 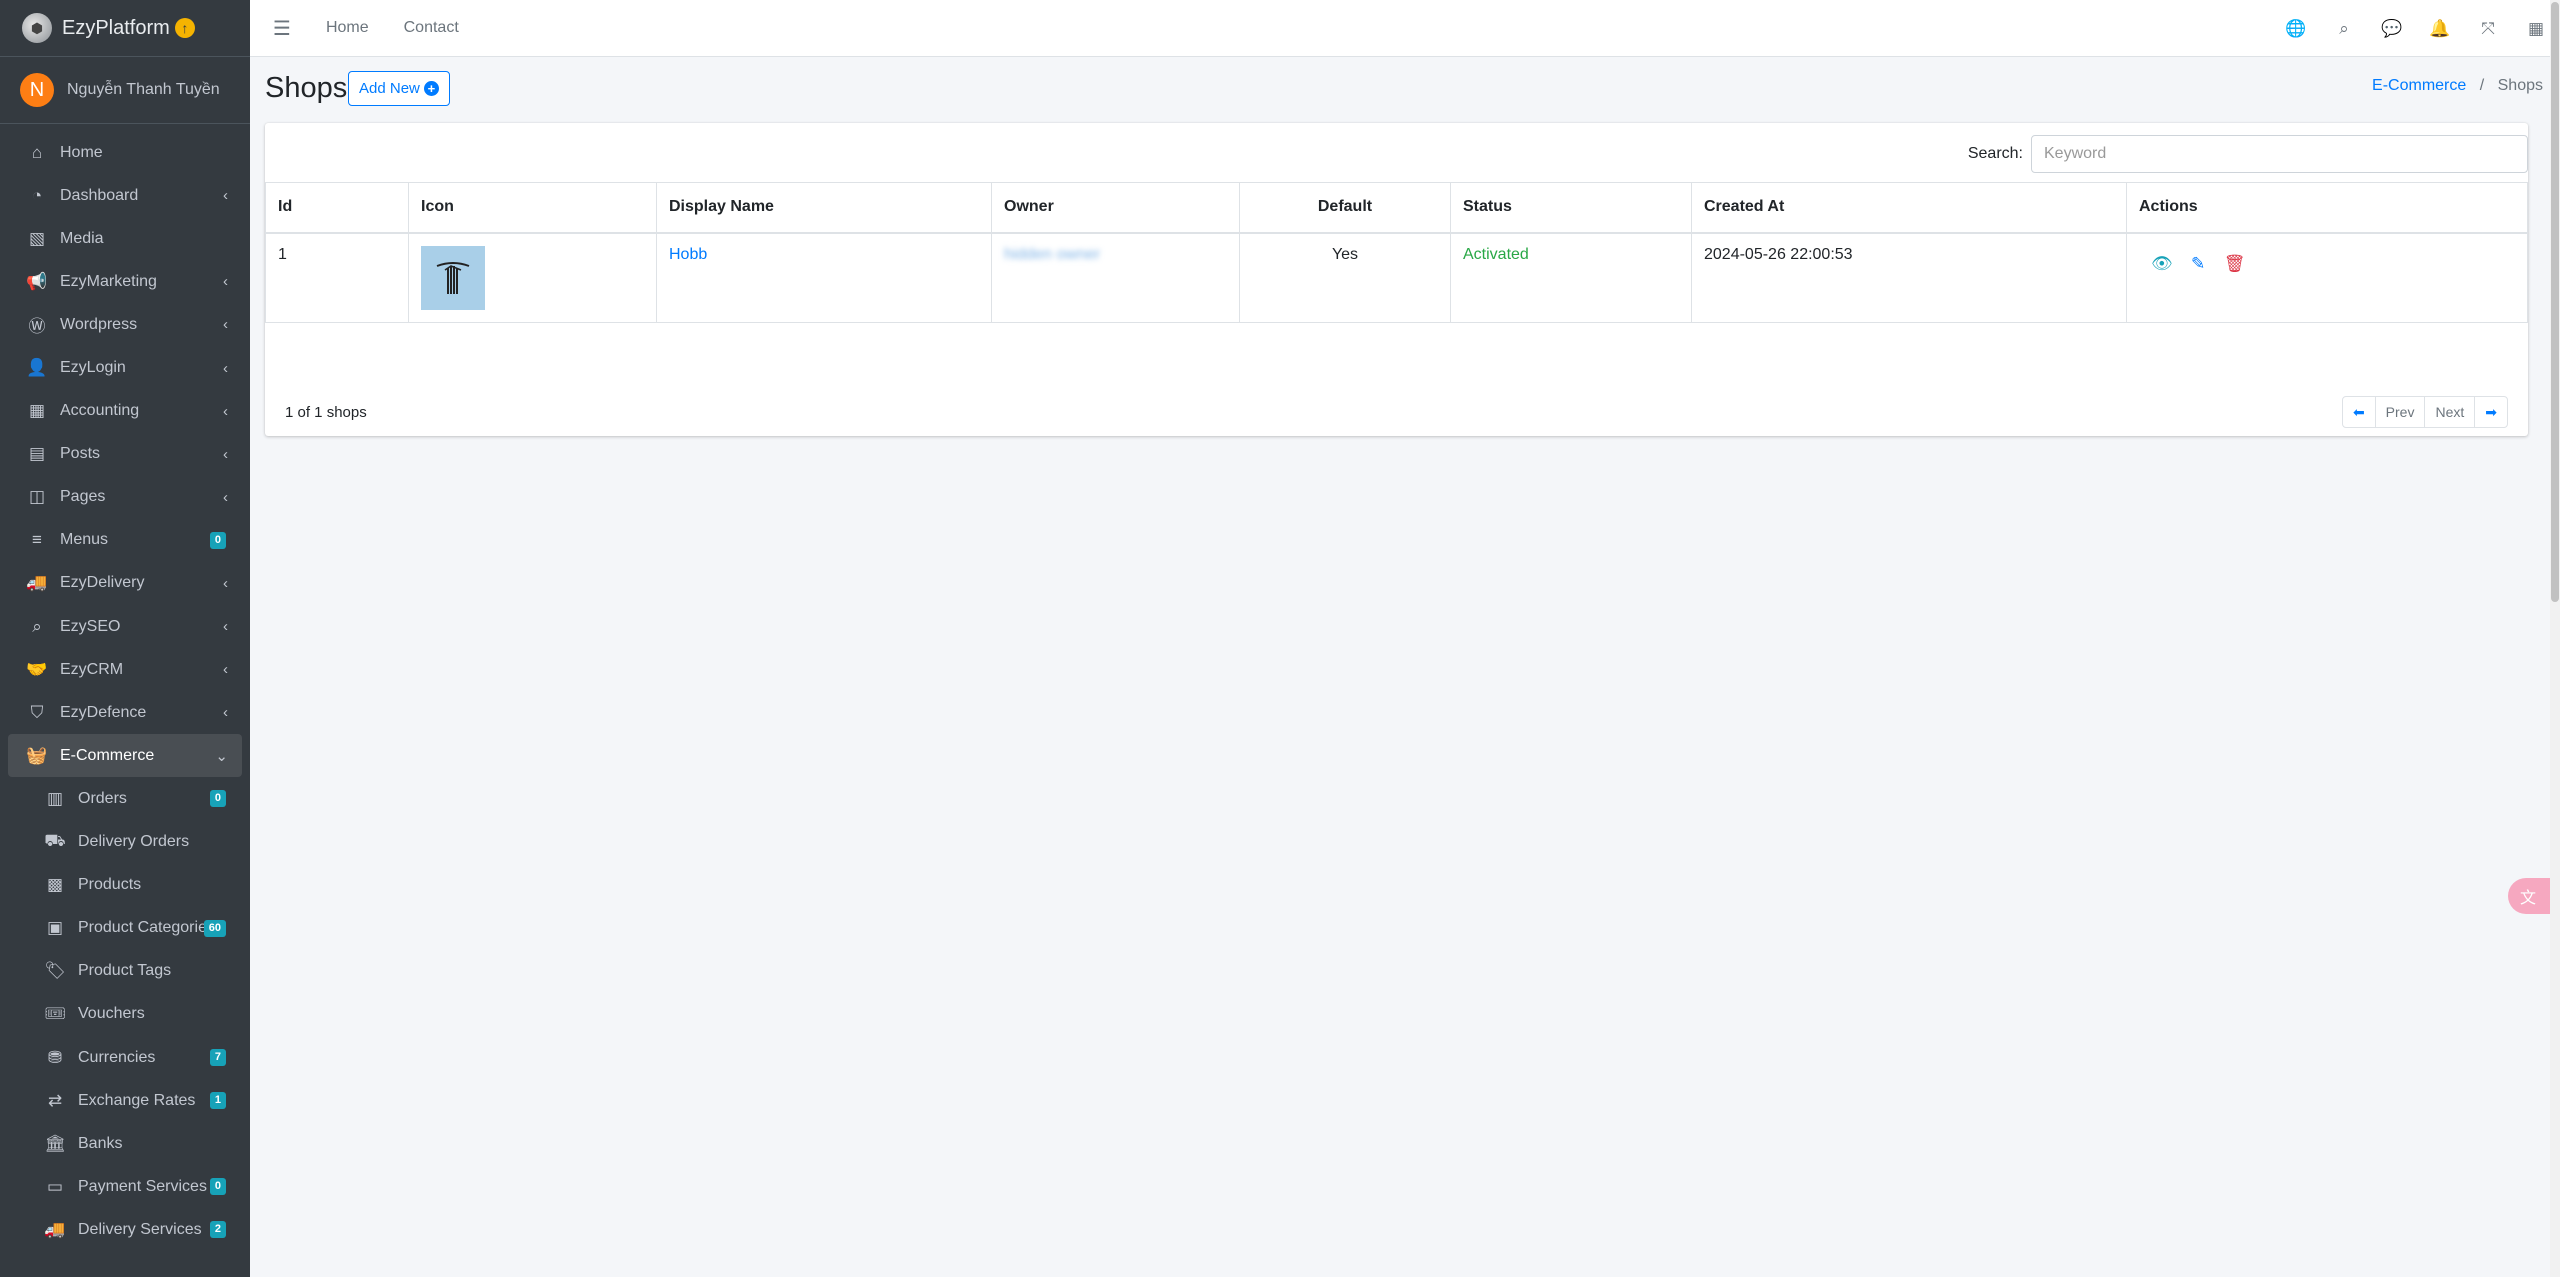 I want to click on prev-button: Prev, so click(x=2401, y=412).